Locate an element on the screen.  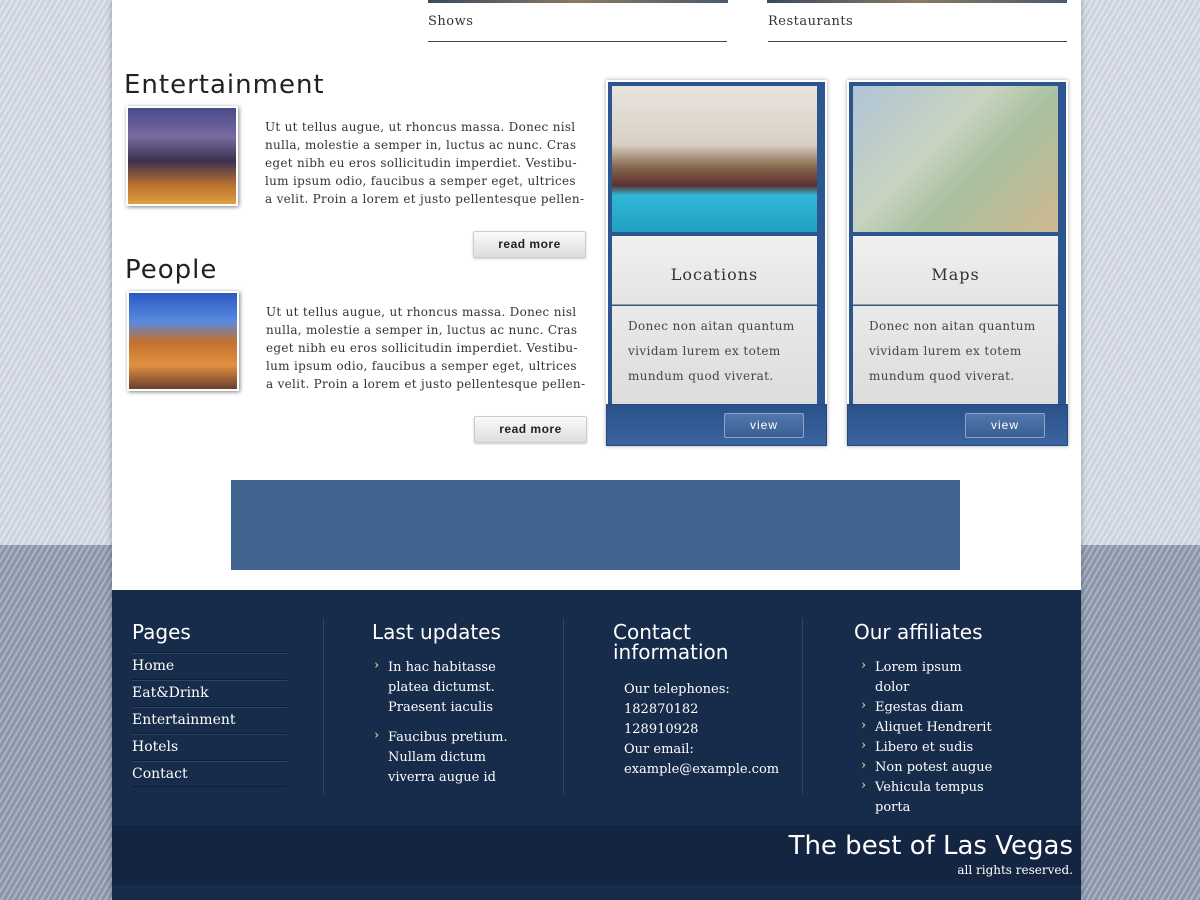
telephone-1: 182870182 is located at coordinates (661, 709).